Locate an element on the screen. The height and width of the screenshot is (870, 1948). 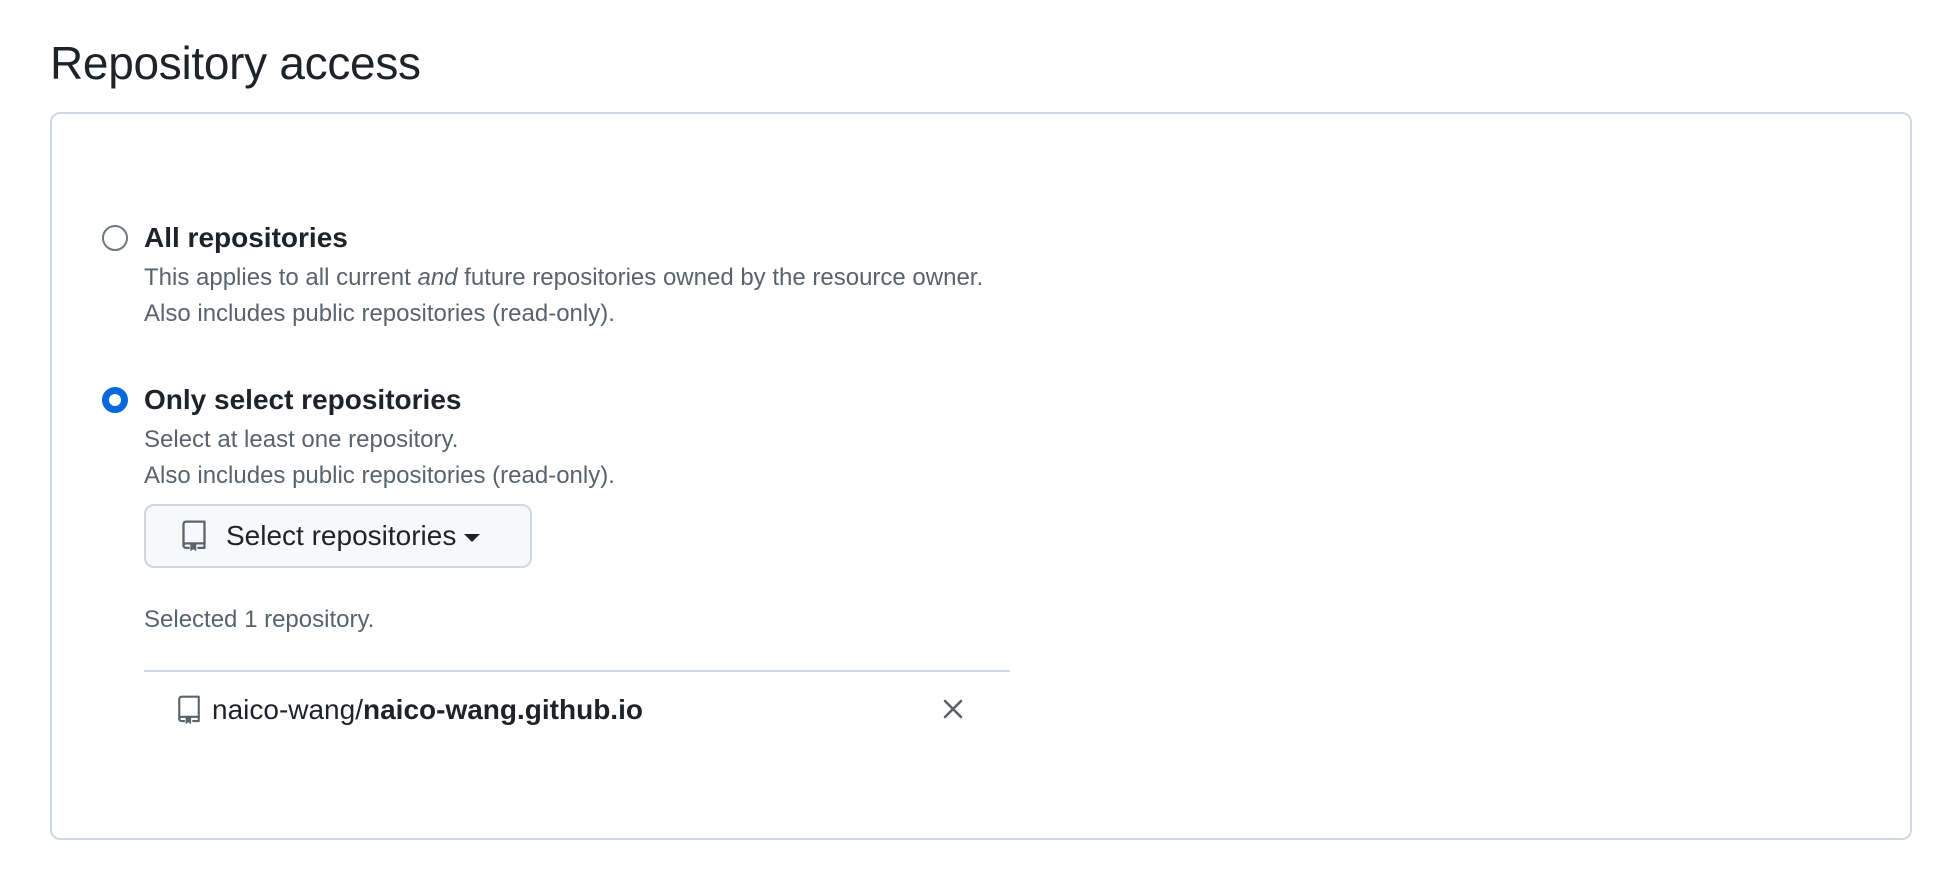
only-select-description-line-1: Select at least one repository. is located at coordinates (301, 439).